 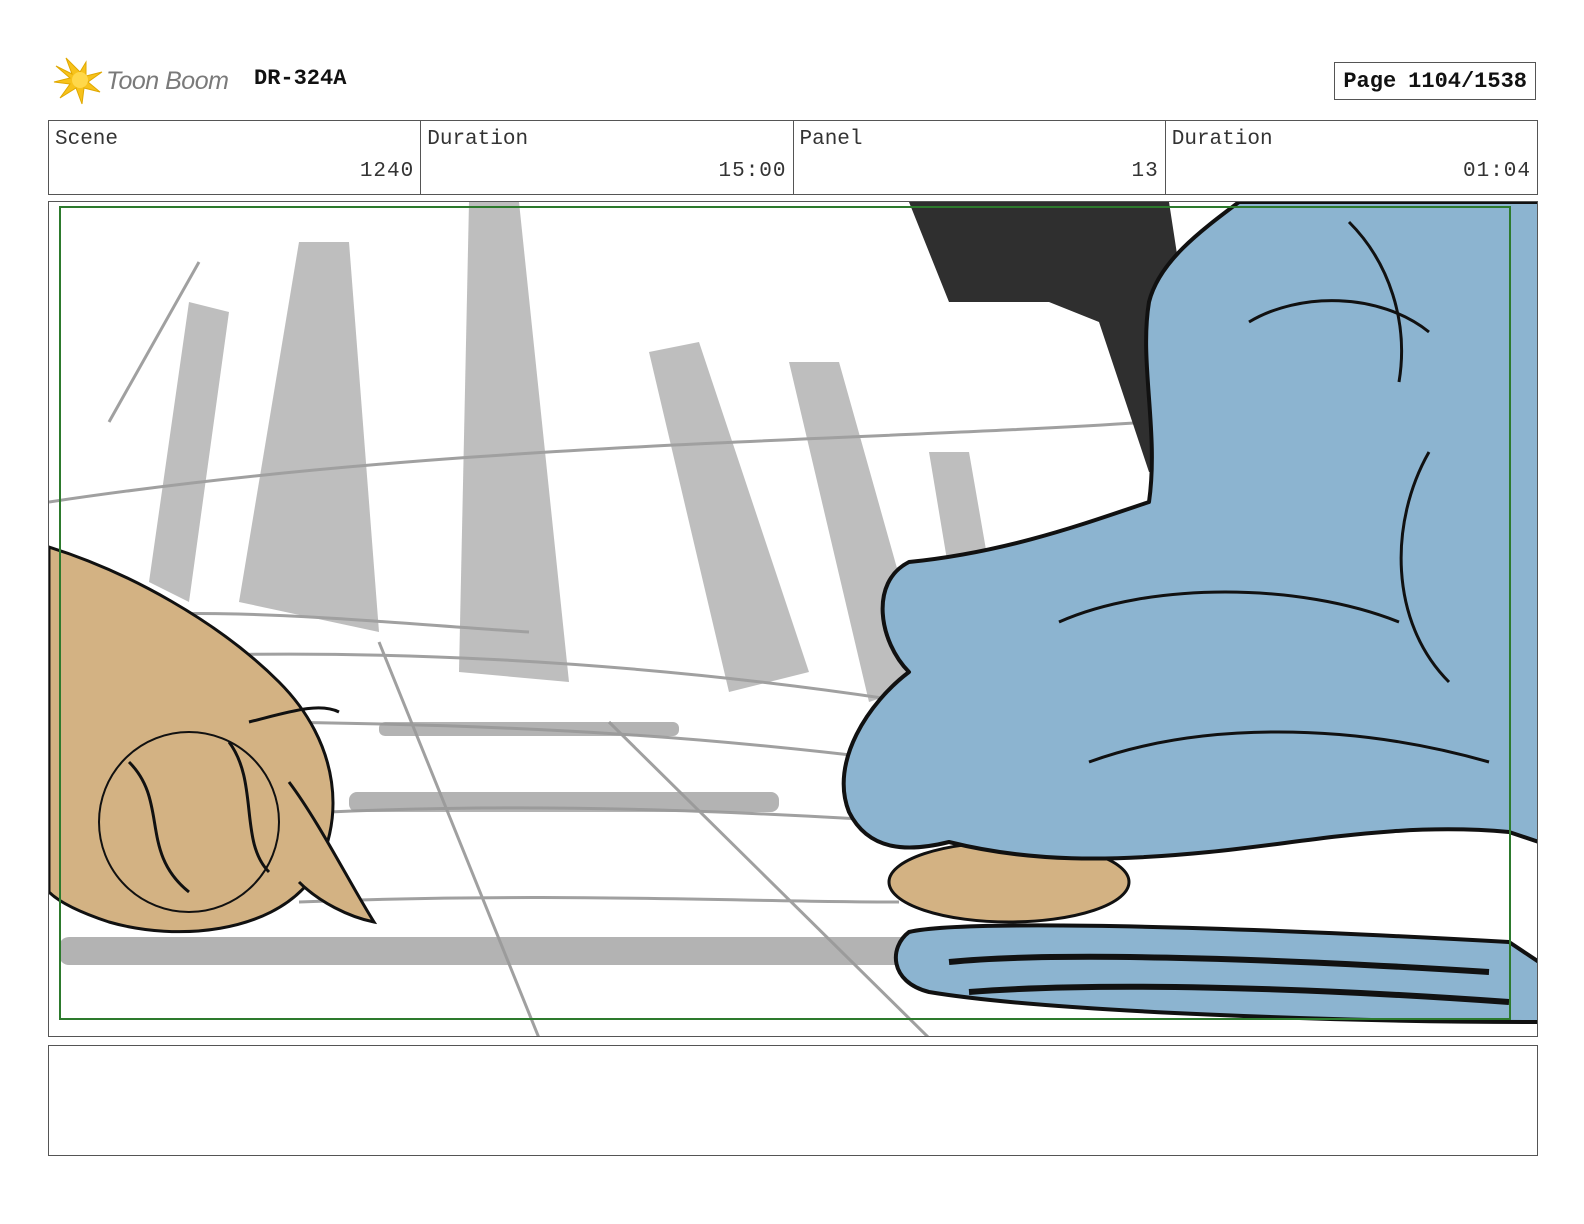 I want to click on toon-boom-logo: Toon Boom, so click(x=140, y=81).